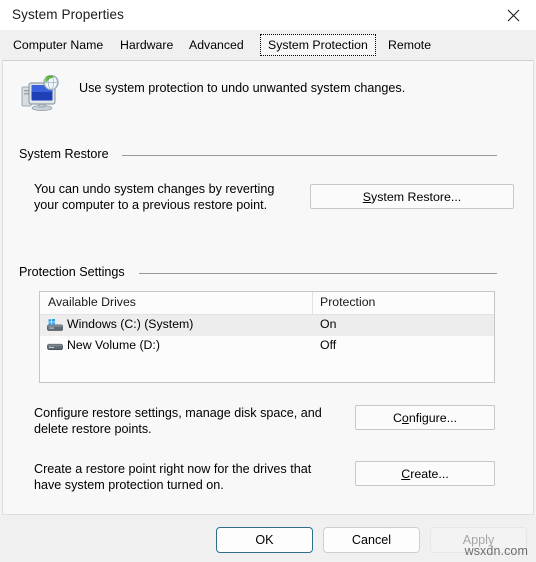 Image resolution: width=536 pixels, height=562 pixels. I want to click on windows-drive-glyph, so click(55, 325).